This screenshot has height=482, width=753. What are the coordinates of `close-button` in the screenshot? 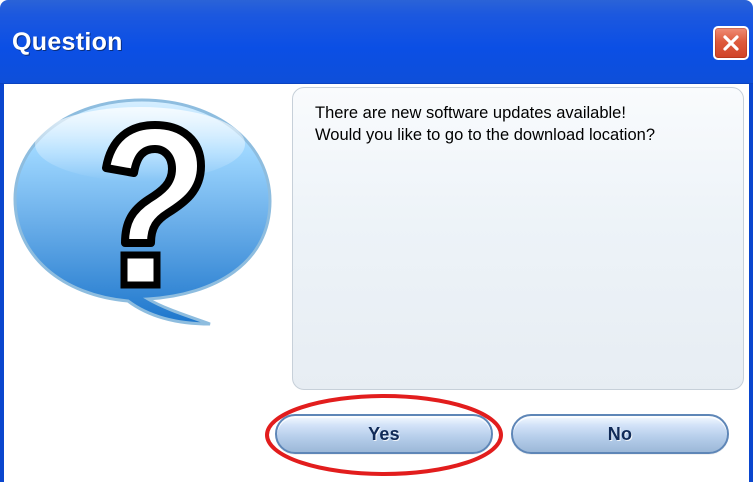 It's located at (731, 43).